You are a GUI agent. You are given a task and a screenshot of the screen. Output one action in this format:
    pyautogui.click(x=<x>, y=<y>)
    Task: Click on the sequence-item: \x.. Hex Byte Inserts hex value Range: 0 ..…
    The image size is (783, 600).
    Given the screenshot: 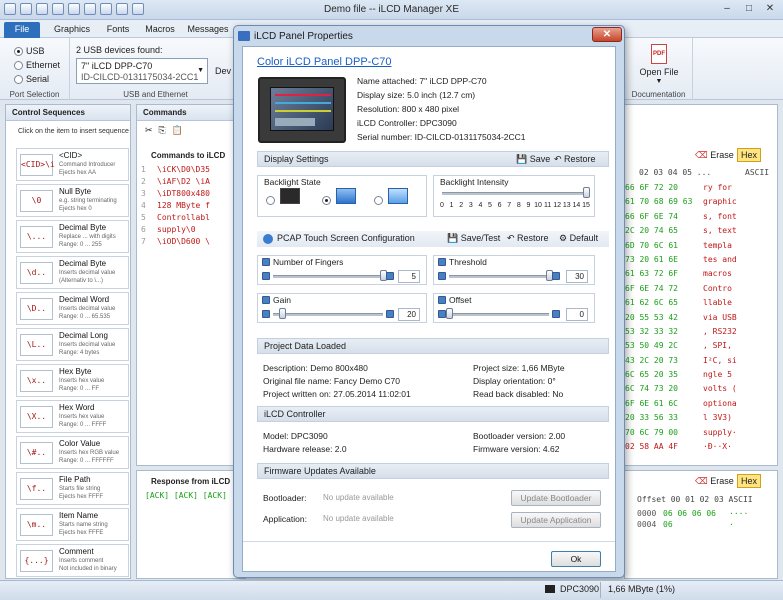 What is the action you would take?
    pyautogui.click(x=72, y=380)
    